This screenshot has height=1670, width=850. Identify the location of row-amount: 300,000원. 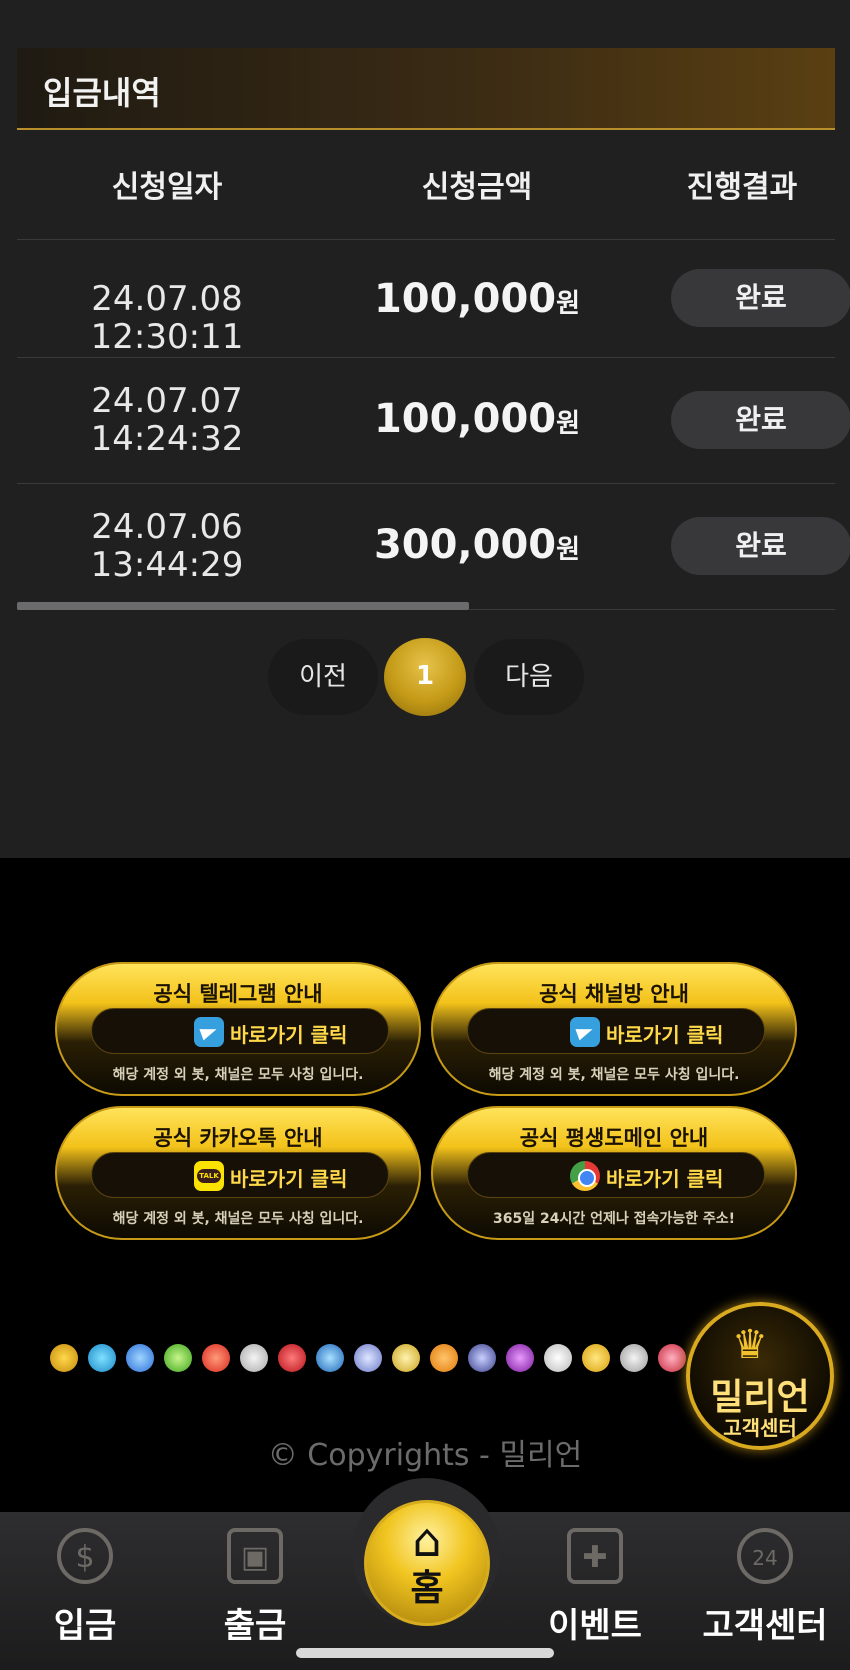
(477, 545).